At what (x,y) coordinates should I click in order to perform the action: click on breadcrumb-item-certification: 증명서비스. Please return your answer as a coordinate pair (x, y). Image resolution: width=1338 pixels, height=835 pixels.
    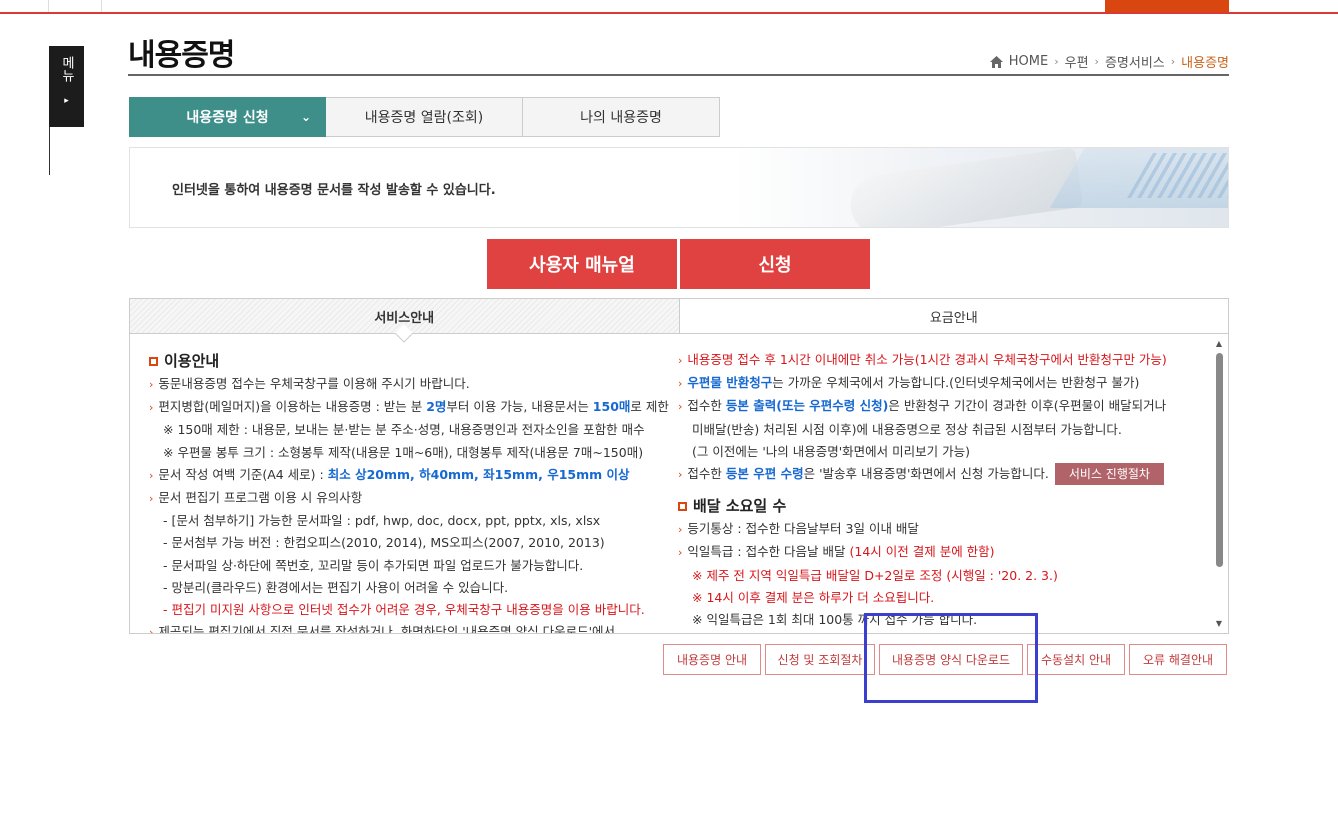
    Looking at the image, I should click on (1135, 61).